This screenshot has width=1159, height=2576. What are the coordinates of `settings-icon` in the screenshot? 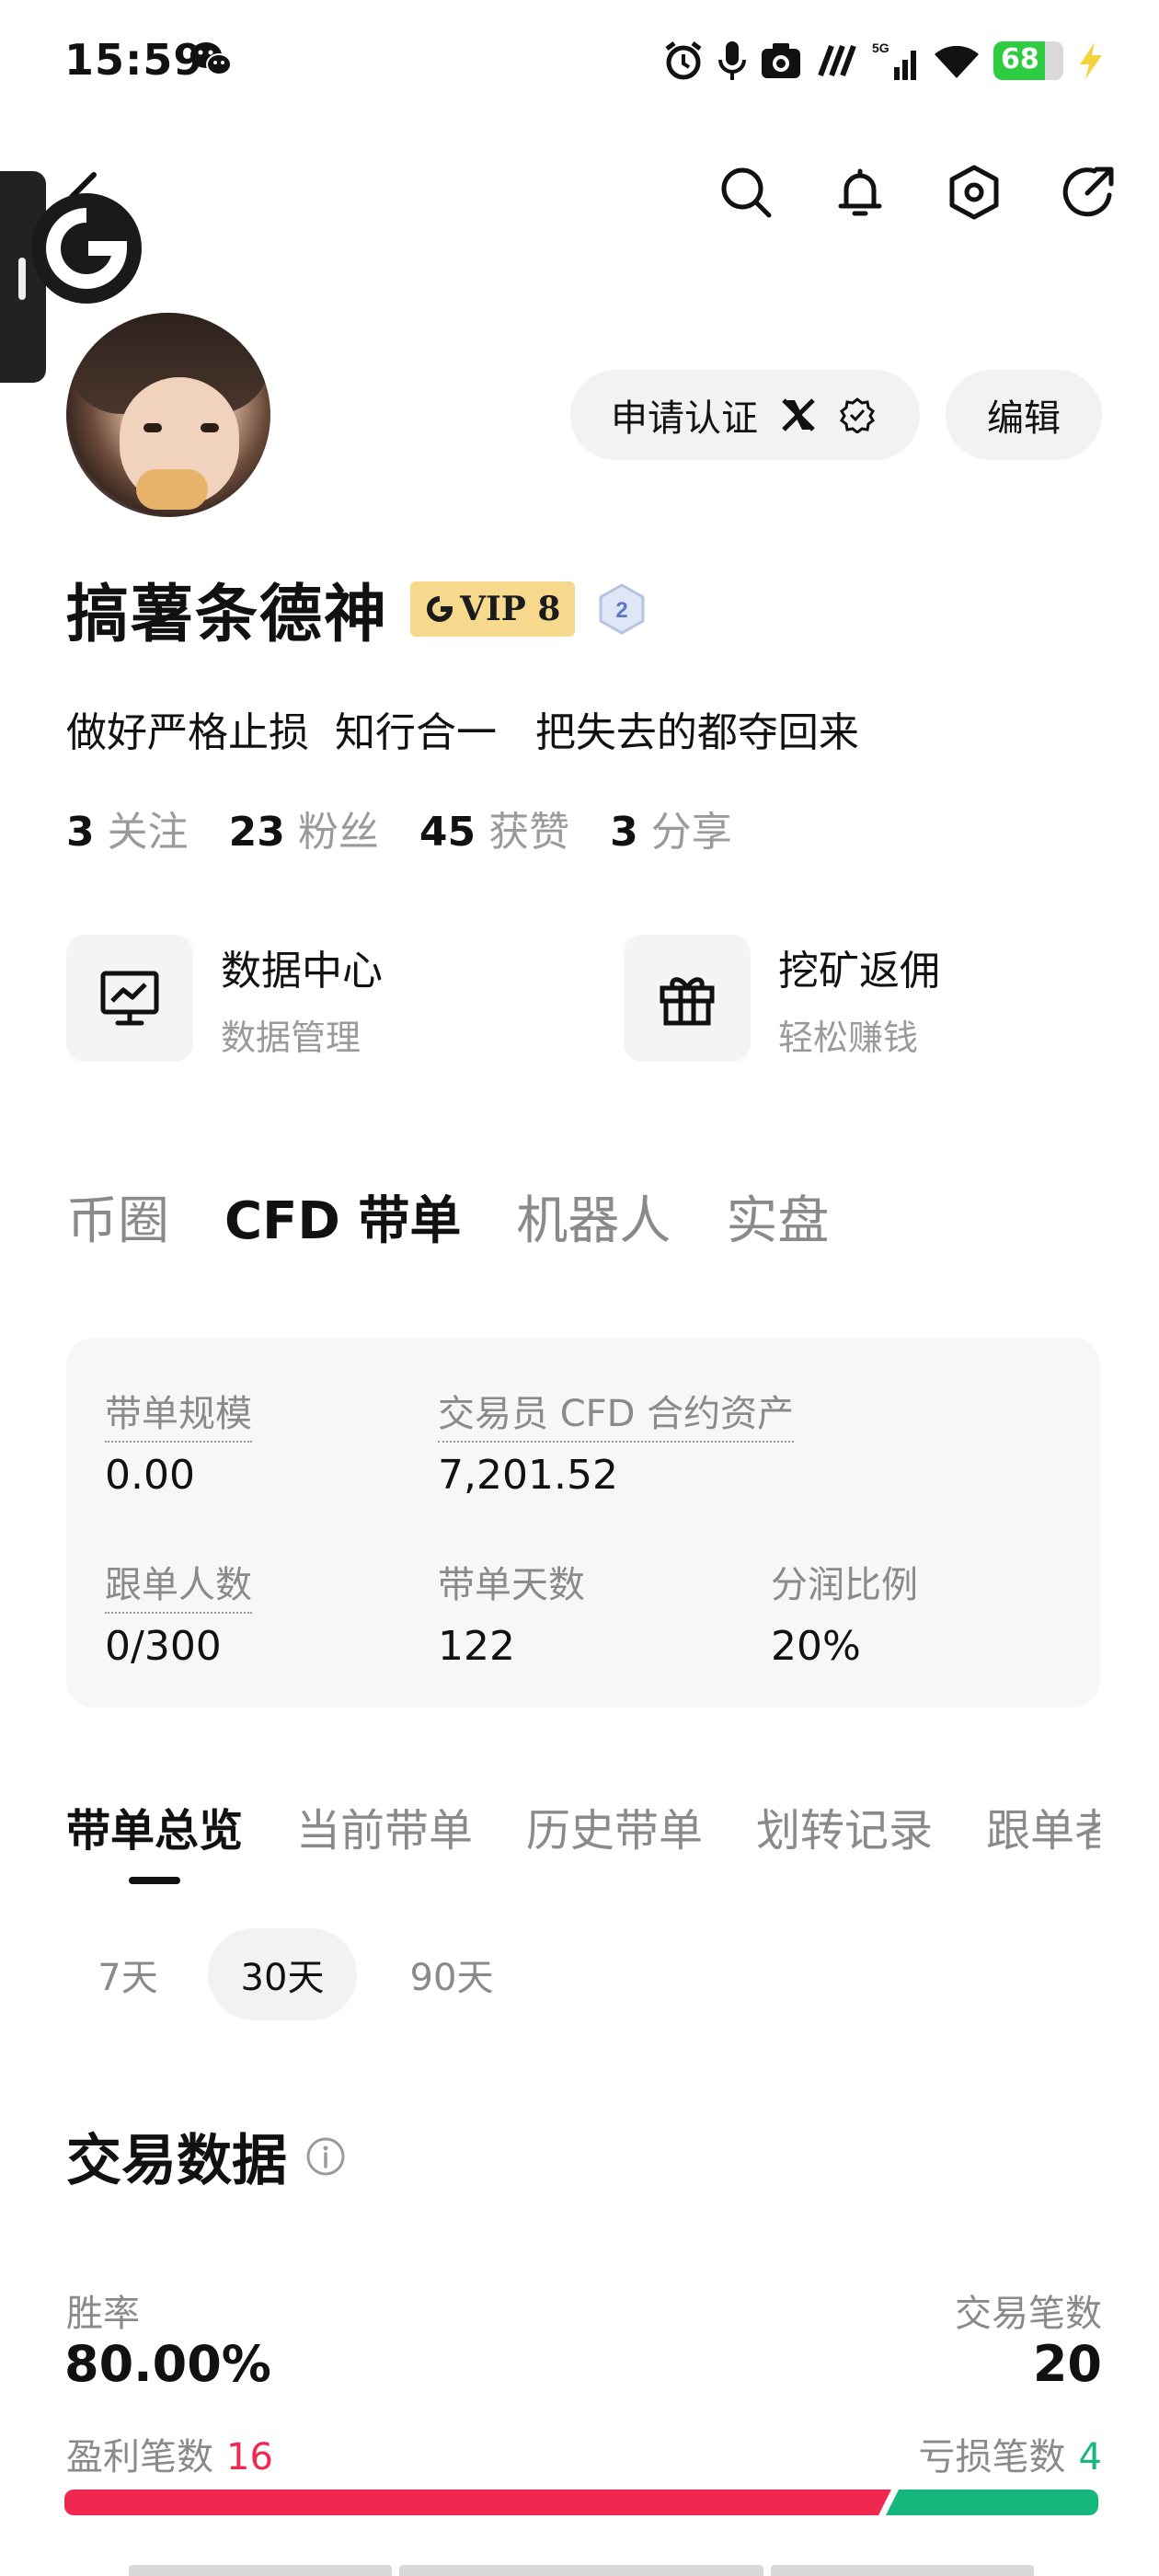 It's located at (974, 192).